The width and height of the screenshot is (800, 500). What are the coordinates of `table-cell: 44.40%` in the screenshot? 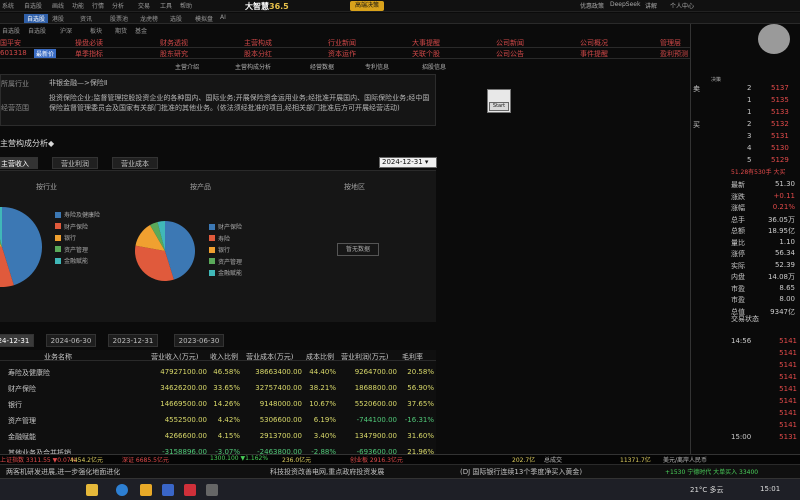 It's located at (322, 372).